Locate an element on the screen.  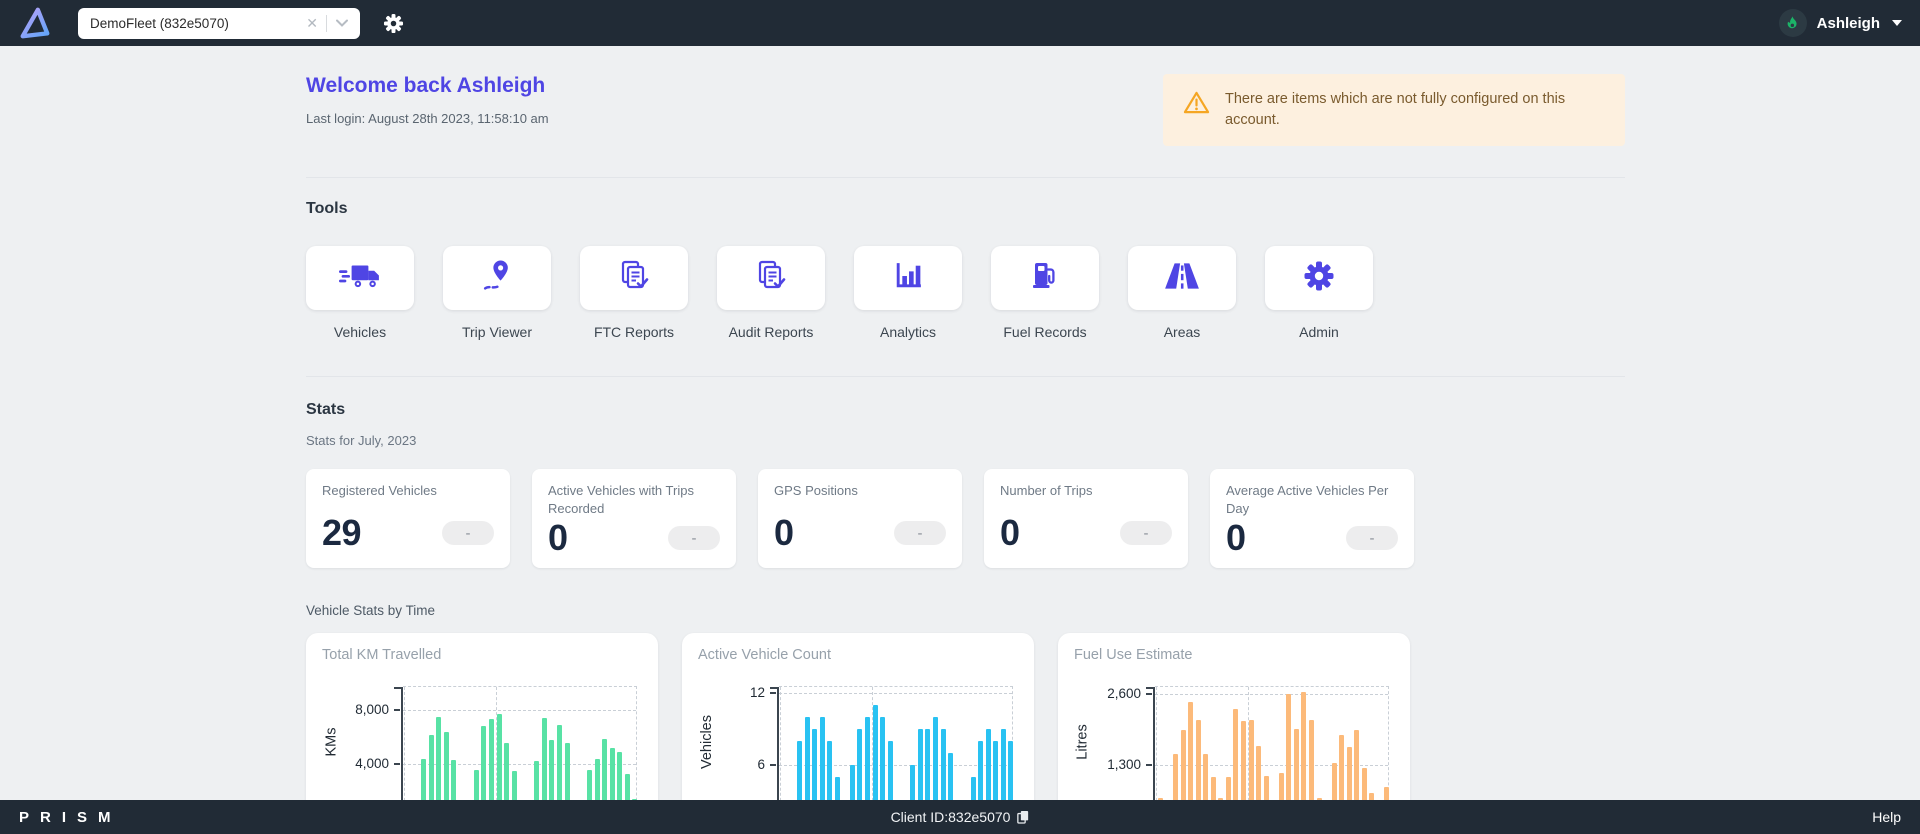
page-title: Welcome back Ashleigh is located at coordinates (426, 85).